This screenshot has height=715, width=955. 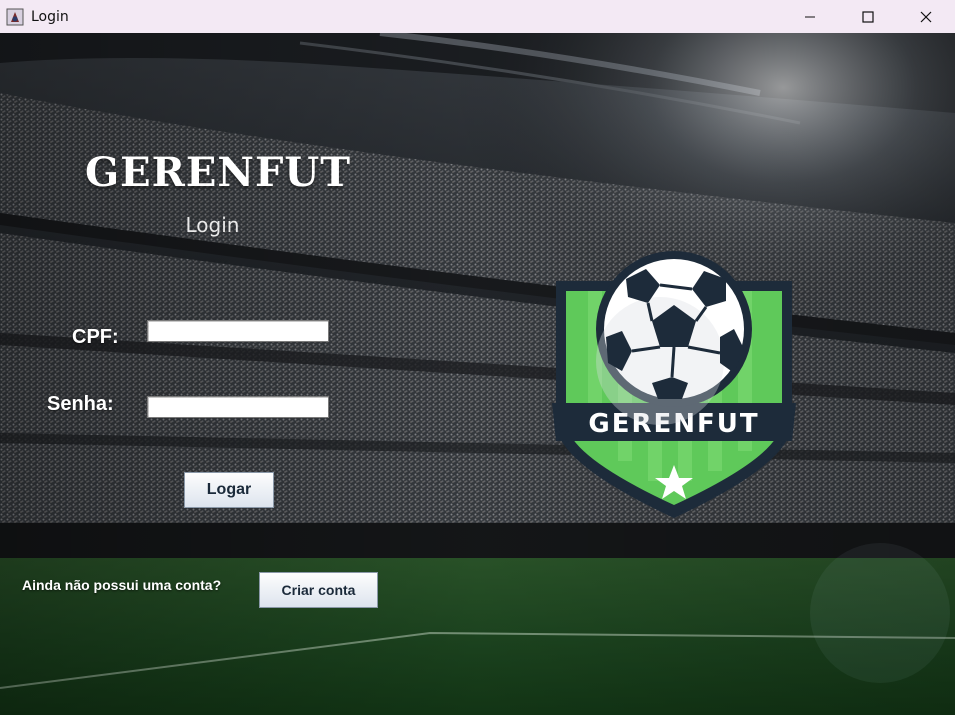 I want to click on minimize-icon, so click(x=810, y=16).